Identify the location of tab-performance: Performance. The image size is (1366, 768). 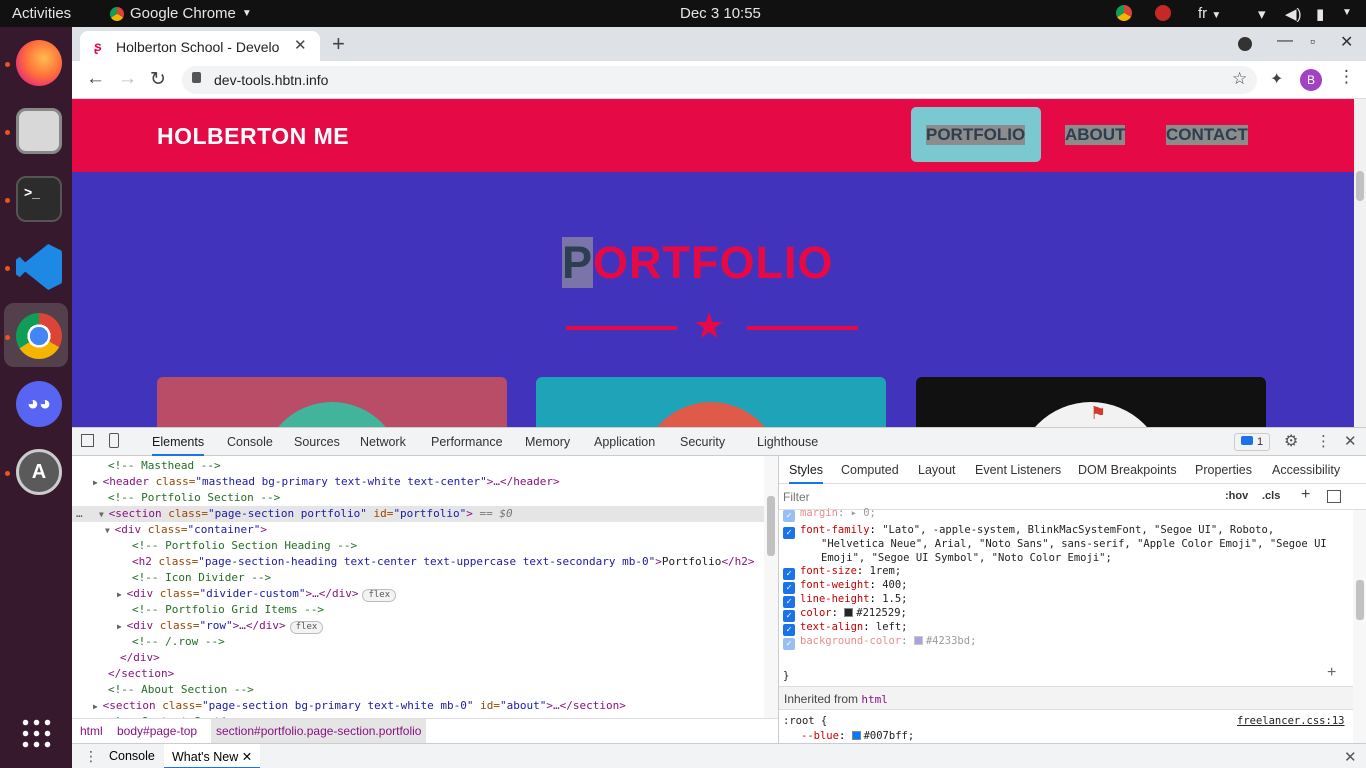
(467, 442).